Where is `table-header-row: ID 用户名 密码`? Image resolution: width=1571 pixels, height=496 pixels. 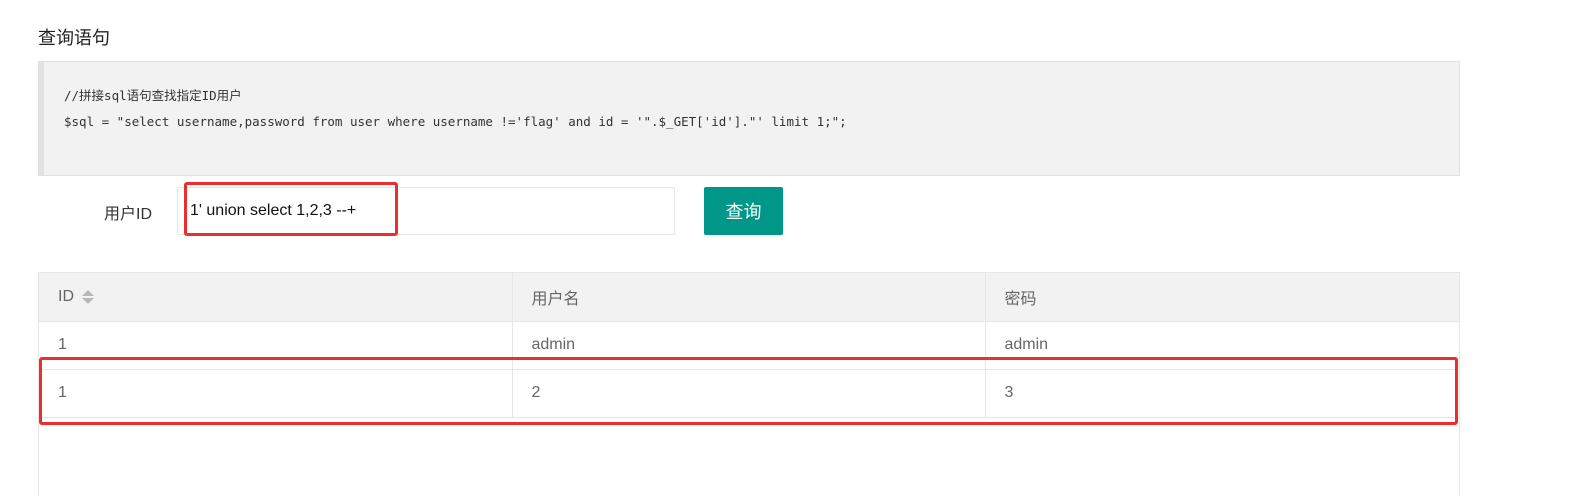 table-header-row: ID 用户名 密码 is located at coordinates (749, 297).